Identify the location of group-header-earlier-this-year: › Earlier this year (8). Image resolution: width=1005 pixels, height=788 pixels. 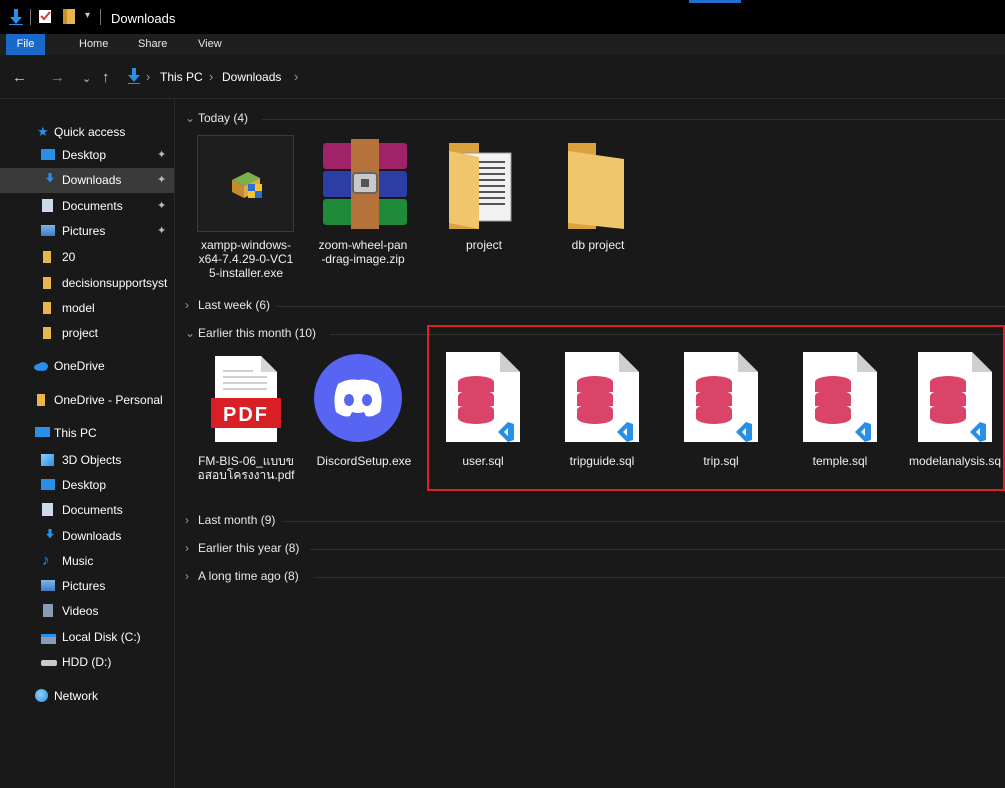
(242, 548).